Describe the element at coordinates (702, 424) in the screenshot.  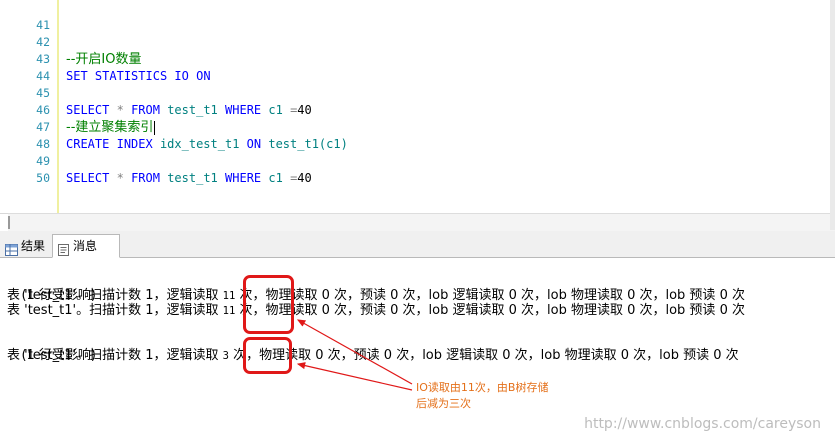
I see `watermark: http://www.cnblogs.com/careyson` at that location.